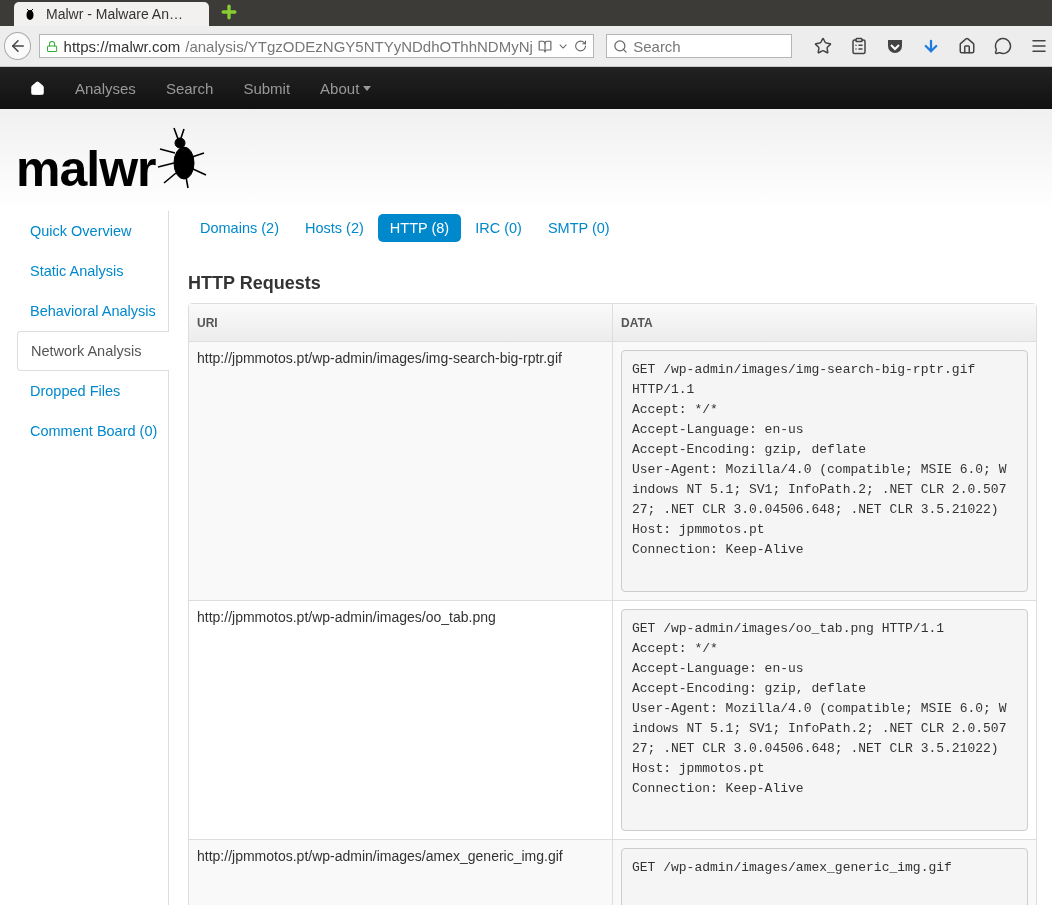  I want to click on url-field: https://malwr.com /analysis/YTgzODEzNGY5NTYyNDdhOThhNDMyNj, so click(317, 46).